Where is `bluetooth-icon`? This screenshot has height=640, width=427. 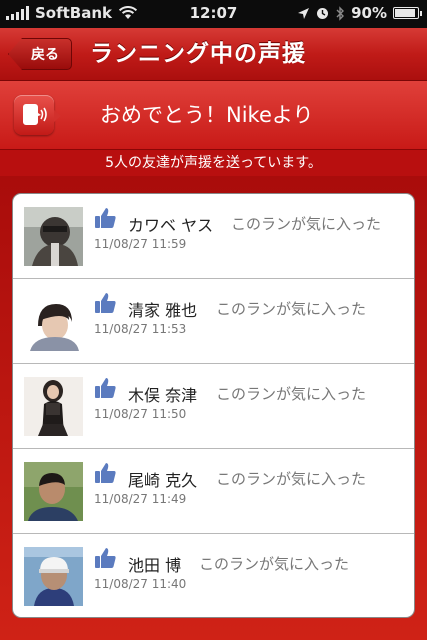
bluetooth-icon is located at coordinates (340, 13).